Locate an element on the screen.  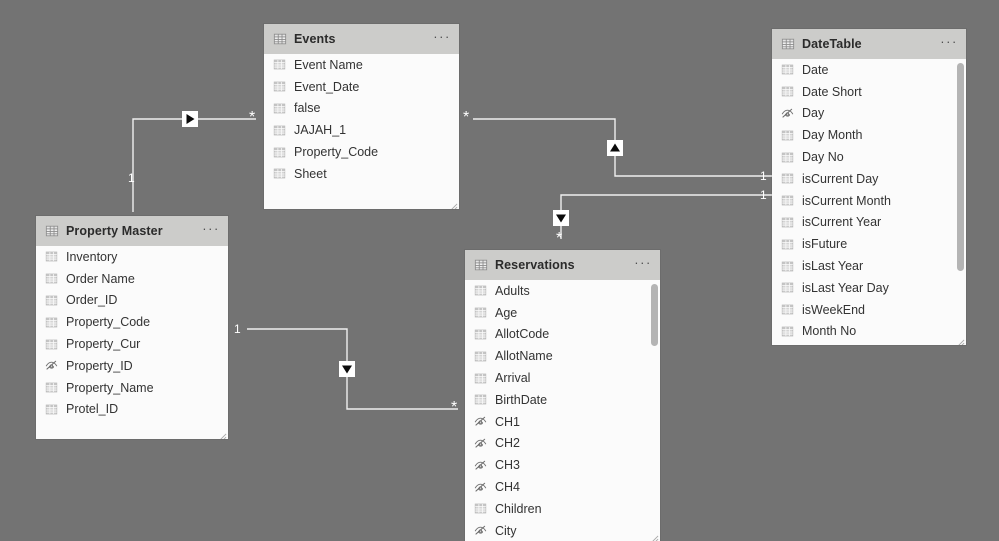
field-row: CH2 is located at coordinates (562, 444).